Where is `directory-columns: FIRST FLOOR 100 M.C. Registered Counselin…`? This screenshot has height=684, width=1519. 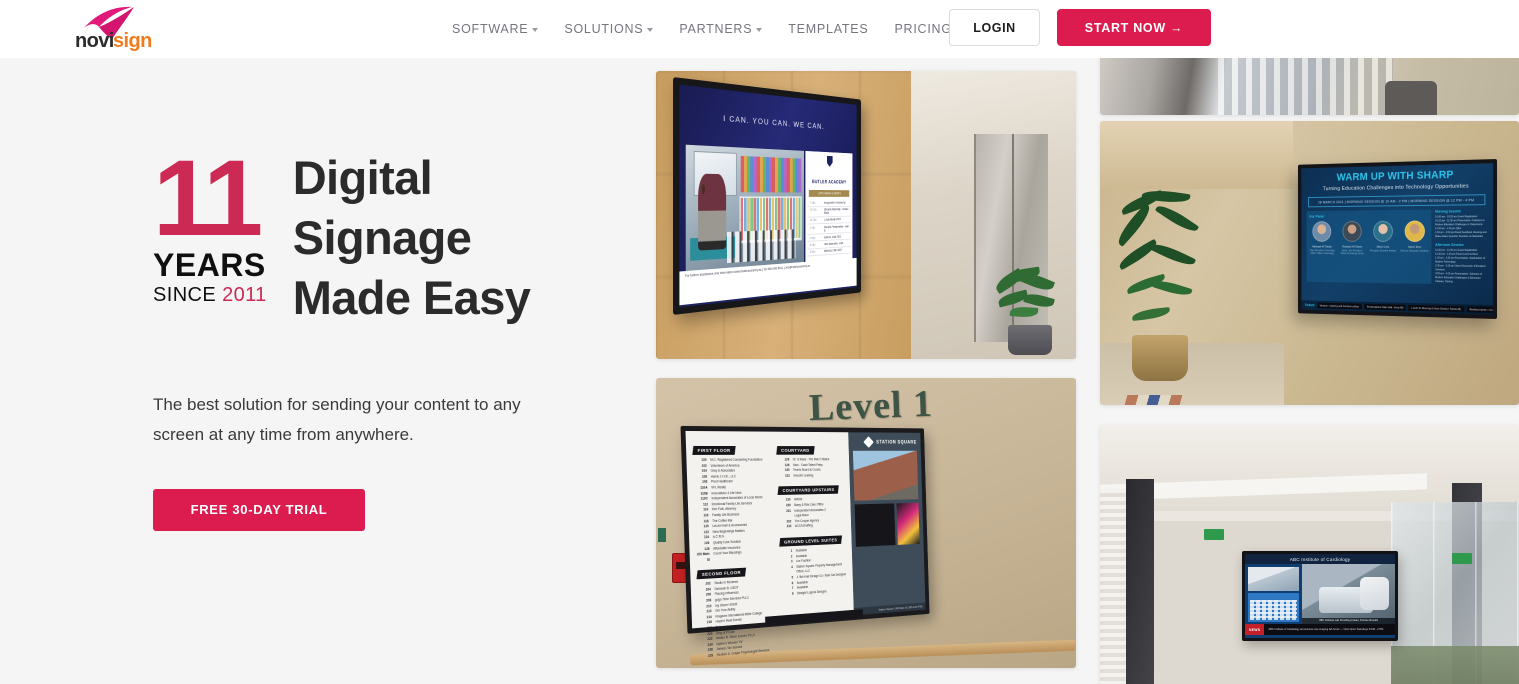 directory-columns: FIRST FLOOR 100 M.C. Registered Counselin… is located at coordinates (770, 549).